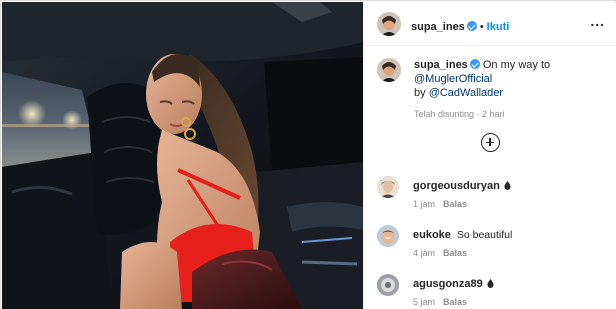 The image size is (616, 309). I want to click on caption-author-username: supa_ines, so click(441, 65).